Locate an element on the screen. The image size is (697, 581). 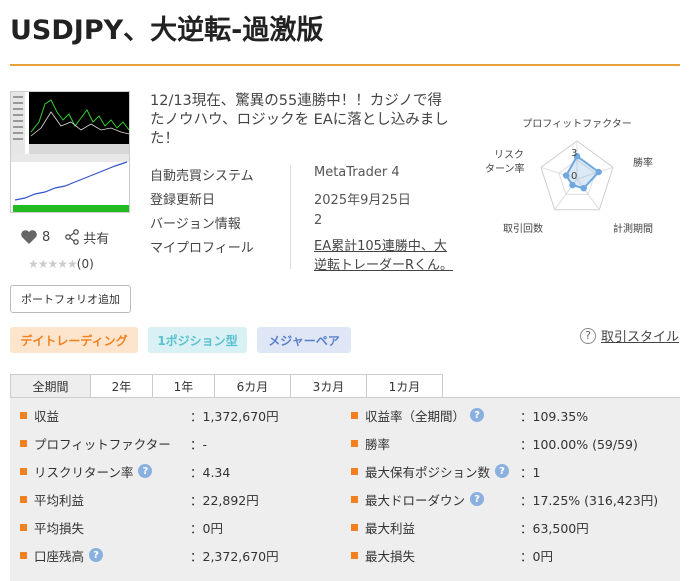
radar-point-win is located at coordinates (598, 172).